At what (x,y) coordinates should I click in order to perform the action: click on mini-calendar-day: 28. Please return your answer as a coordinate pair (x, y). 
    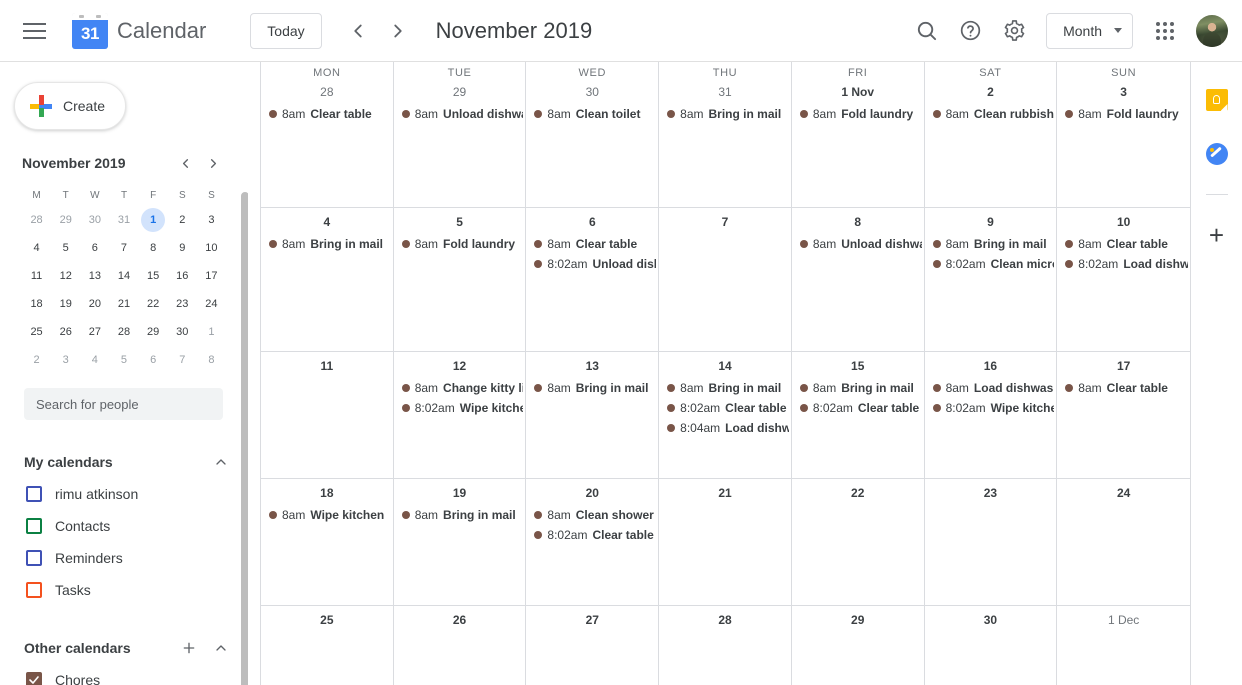
    Looking at the image, I should click on (36, 220).